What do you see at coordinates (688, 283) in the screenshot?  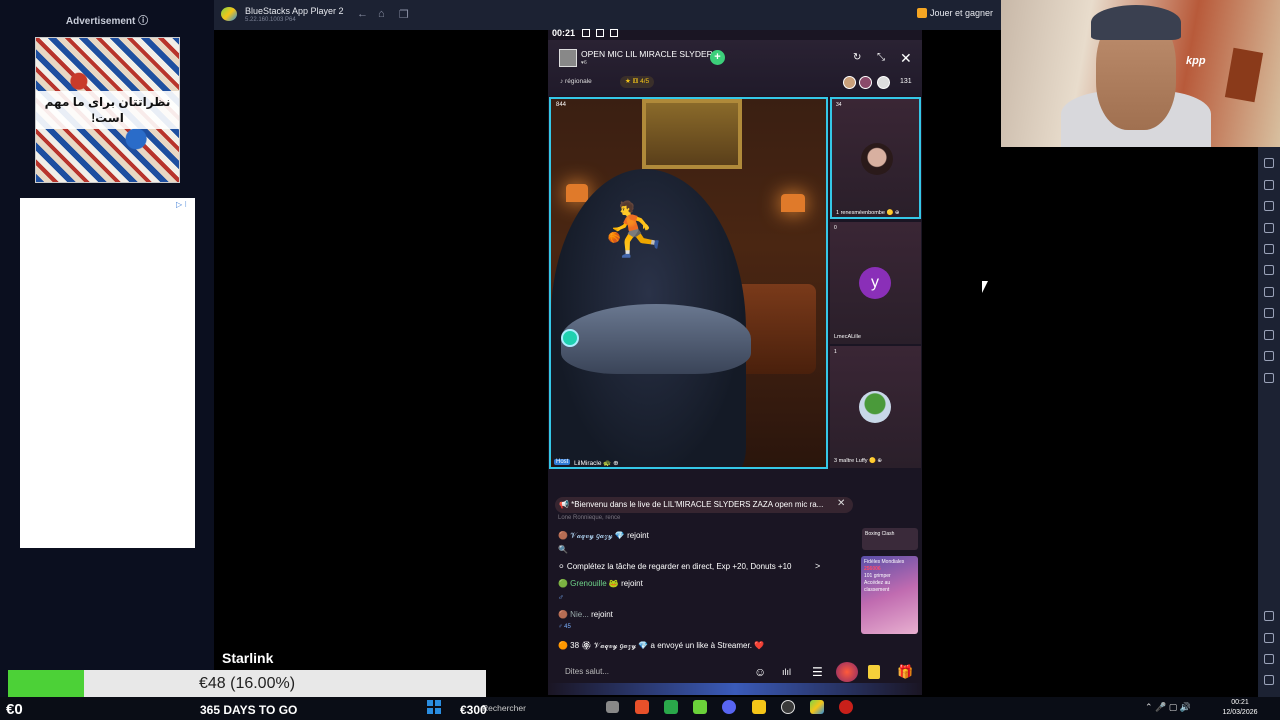 I see `host-video-tile: ⛹ 844 Host LilMiracle 🐢 ⊕` at bounding box center [688, 283].